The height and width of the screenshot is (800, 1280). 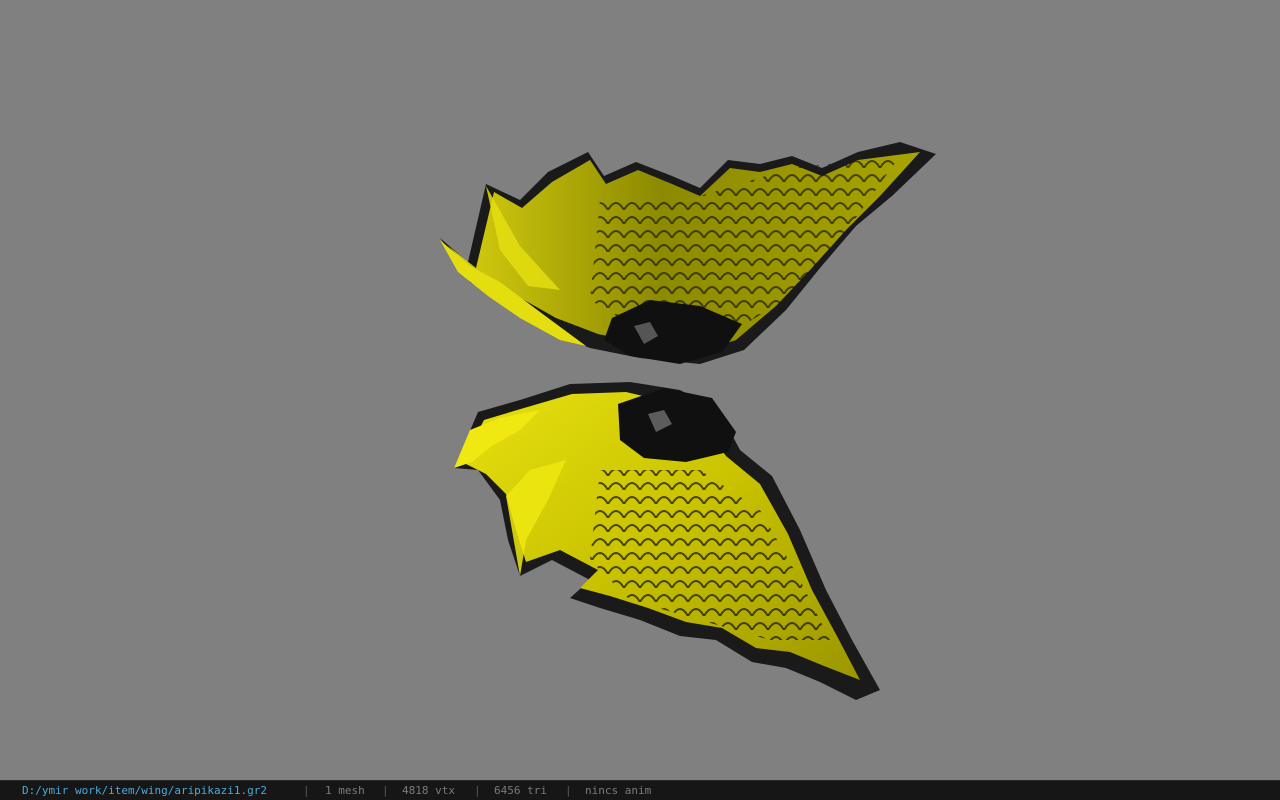 What do you see at coordinates (618, 790) in the screenshot?
I see `animation-status: nincs anim` at bounding box center [618, 790].